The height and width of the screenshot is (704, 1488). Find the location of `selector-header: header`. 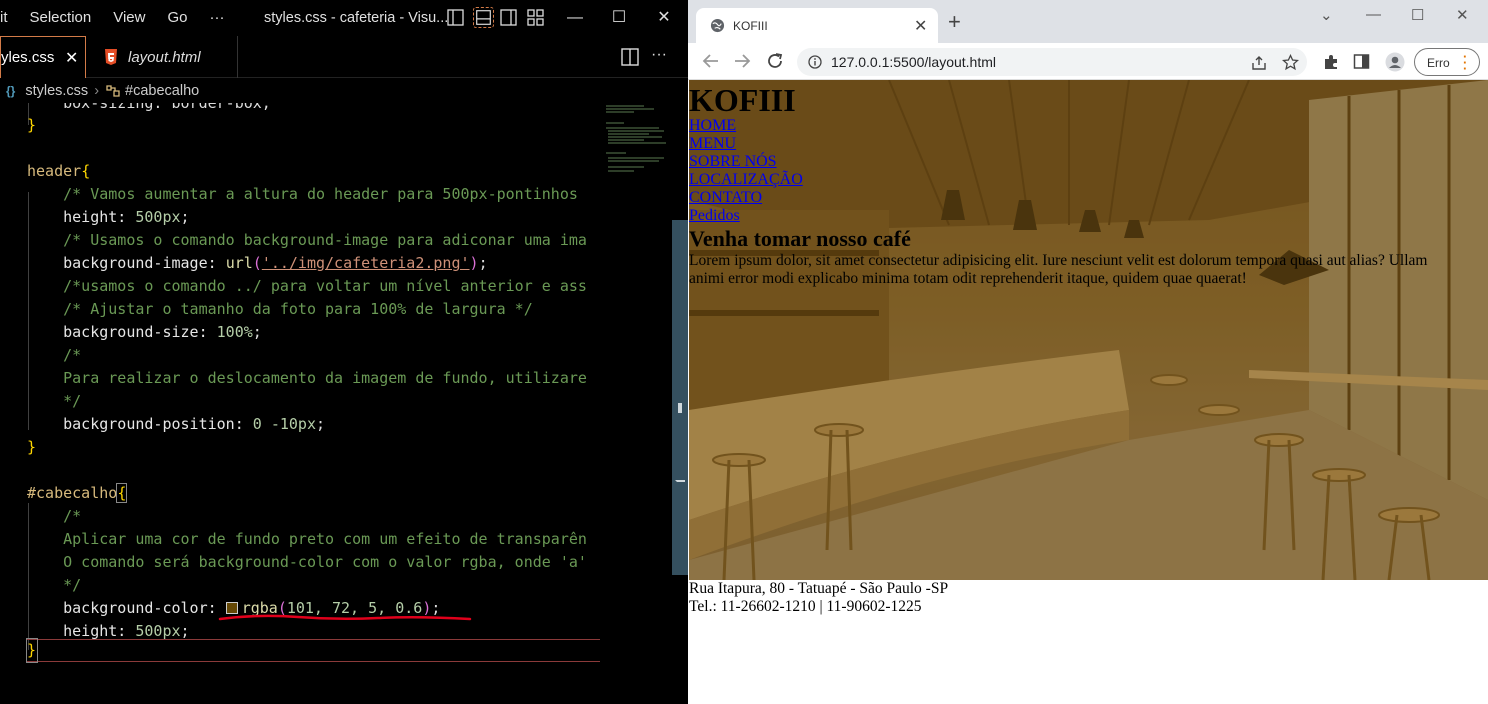

selector-header: header is located at coordinates (54, 171).